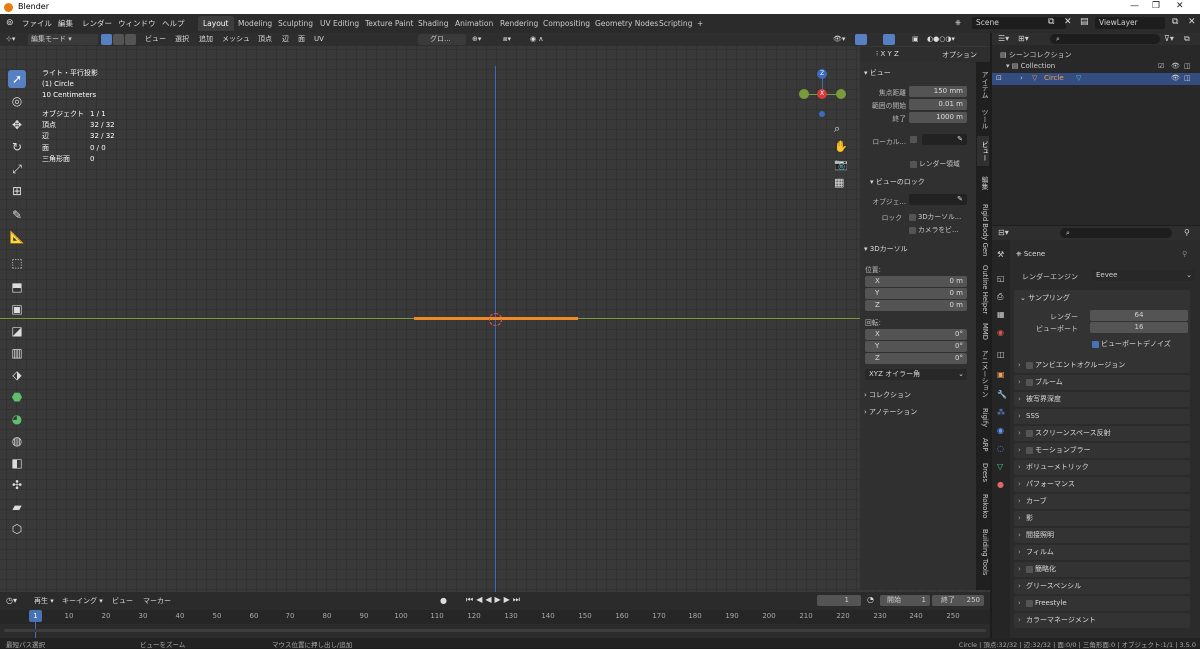  Describe the element at coordinates (905, 600) in the screenshot. I see `start-frame-field: 開始 1` at that location.